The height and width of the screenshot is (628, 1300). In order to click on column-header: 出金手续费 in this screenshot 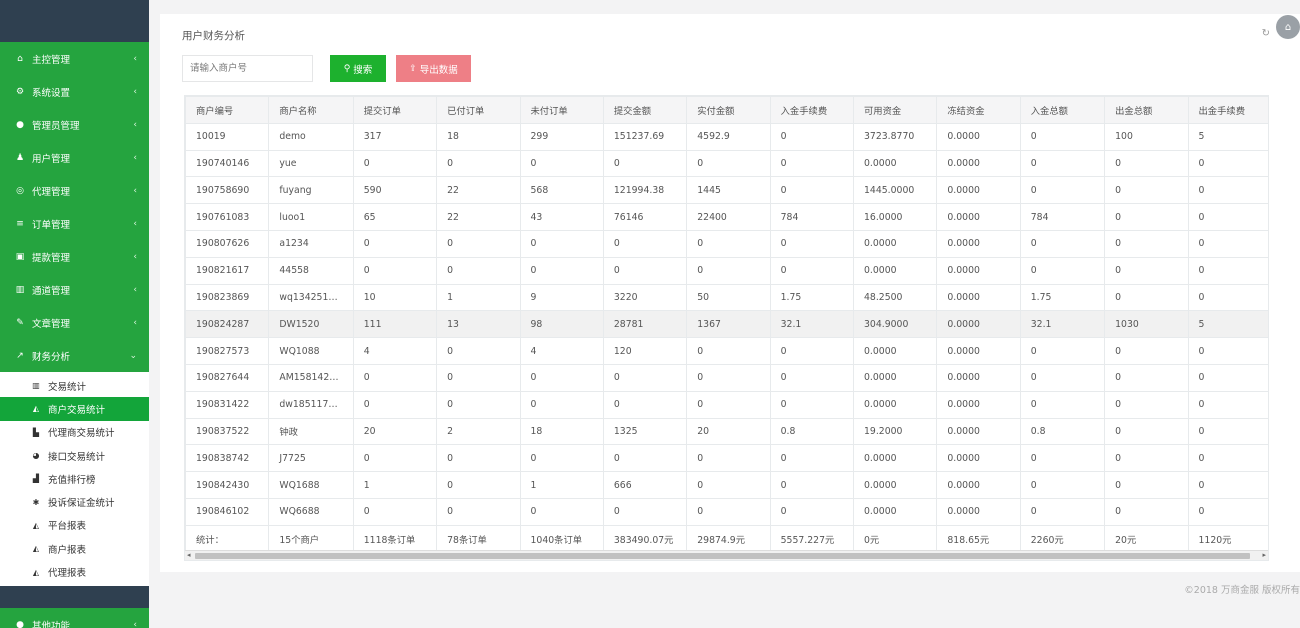, I will do `click(1227, 110)`.